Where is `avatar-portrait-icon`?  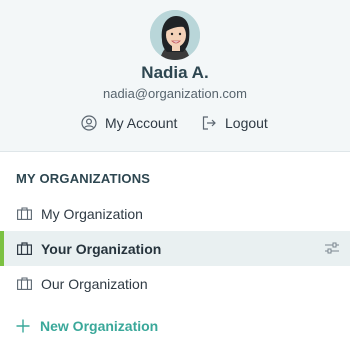 avatar-portrait-icon is located at coordinates (175, 35).